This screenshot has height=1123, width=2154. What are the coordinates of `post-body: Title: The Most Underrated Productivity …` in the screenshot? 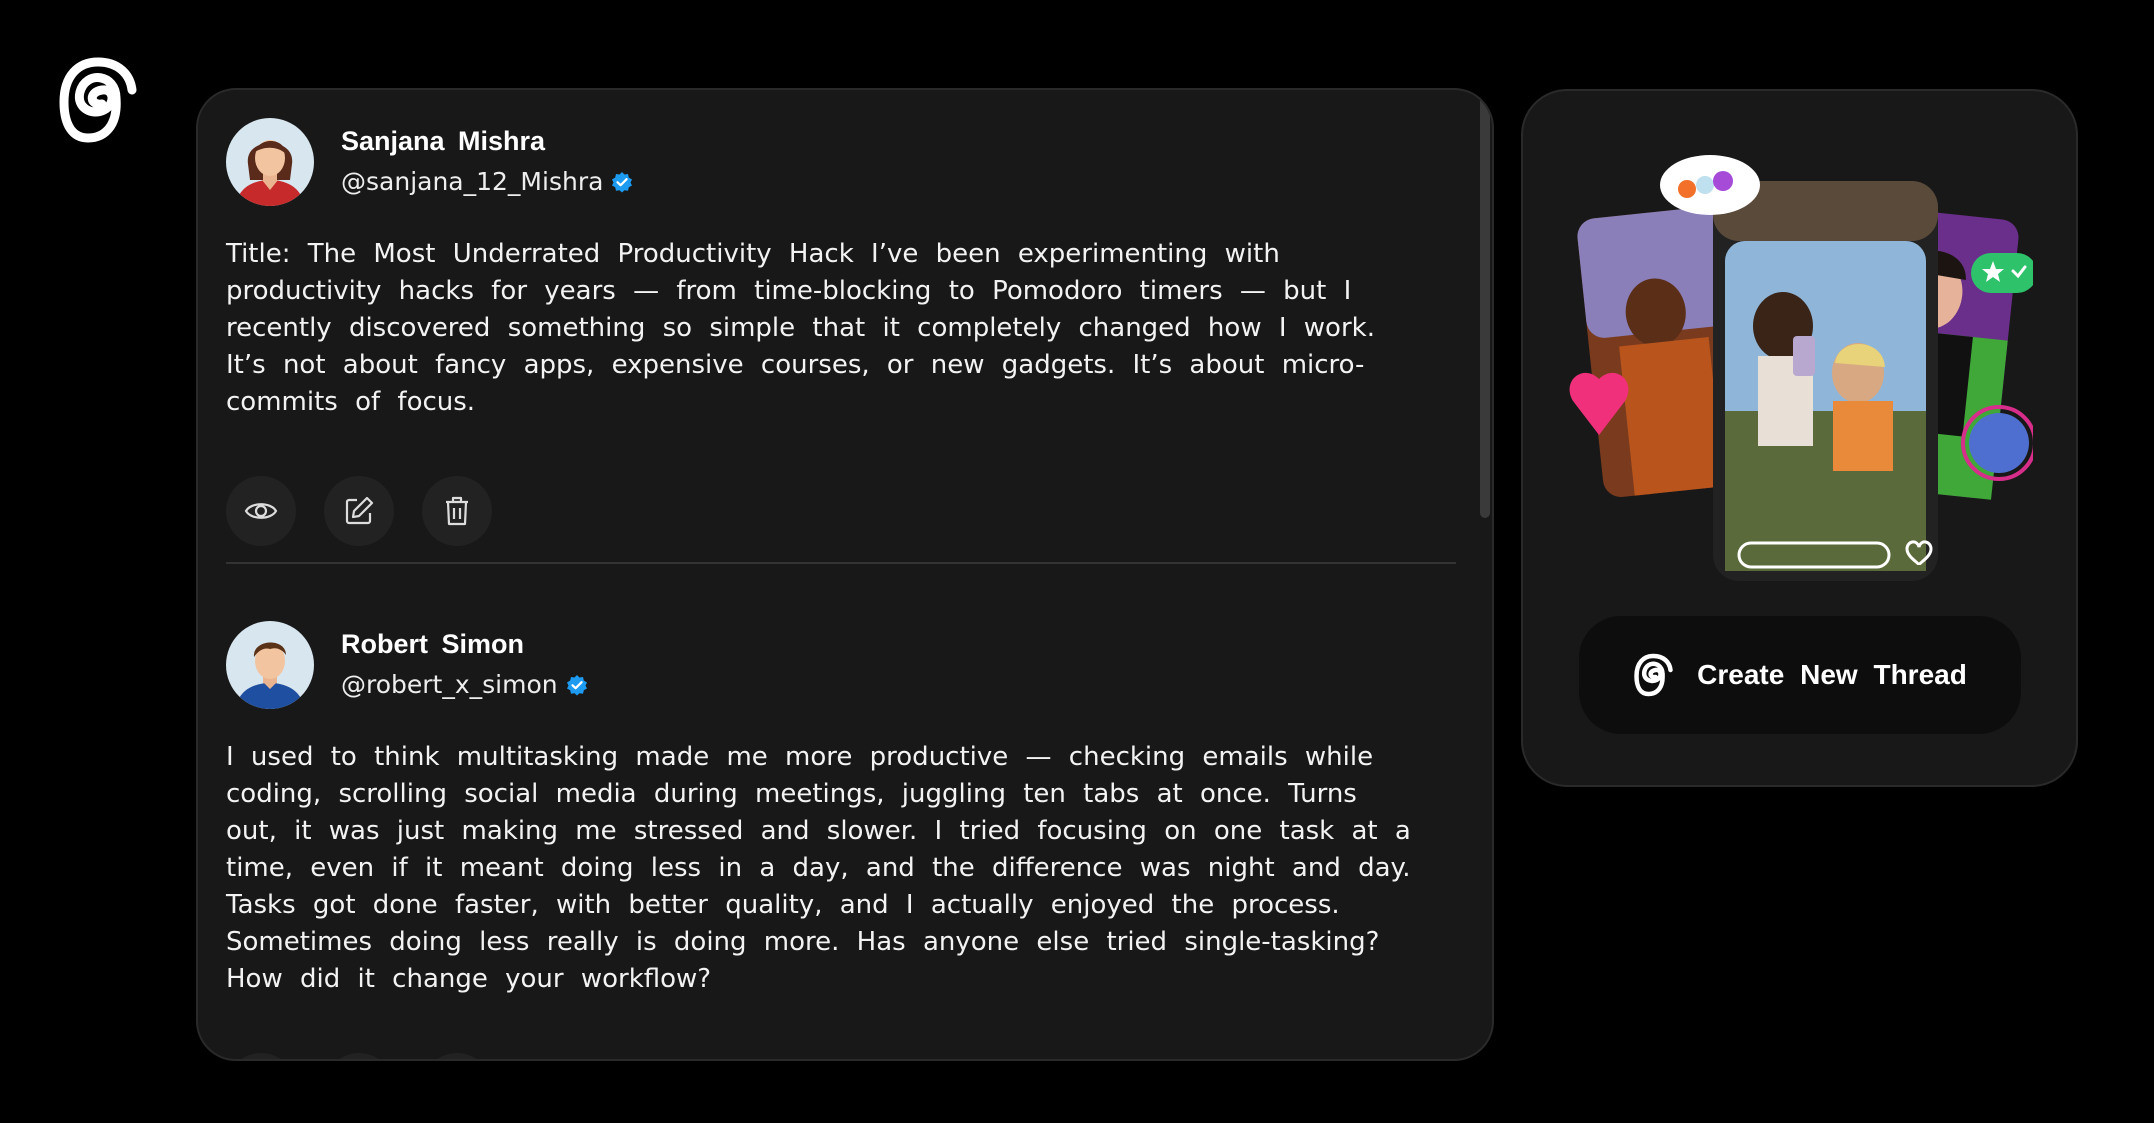 It's located at (800, 328).